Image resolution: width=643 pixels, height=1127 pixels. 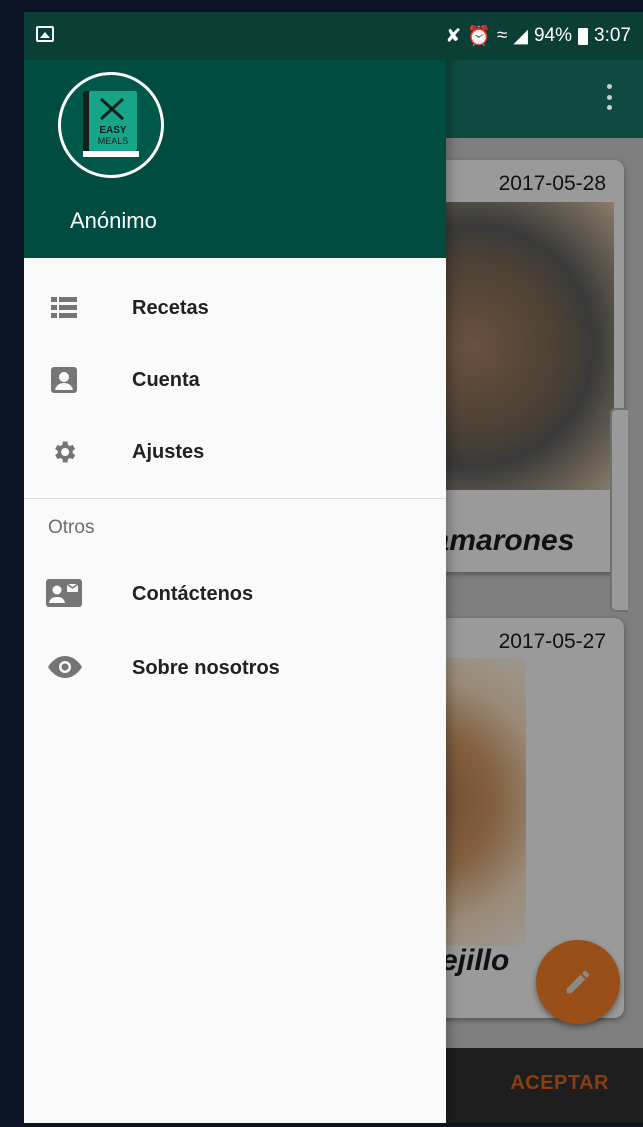 I want to click on app-logo-avatar: EASY MEALS, so click(x=111, y=125).